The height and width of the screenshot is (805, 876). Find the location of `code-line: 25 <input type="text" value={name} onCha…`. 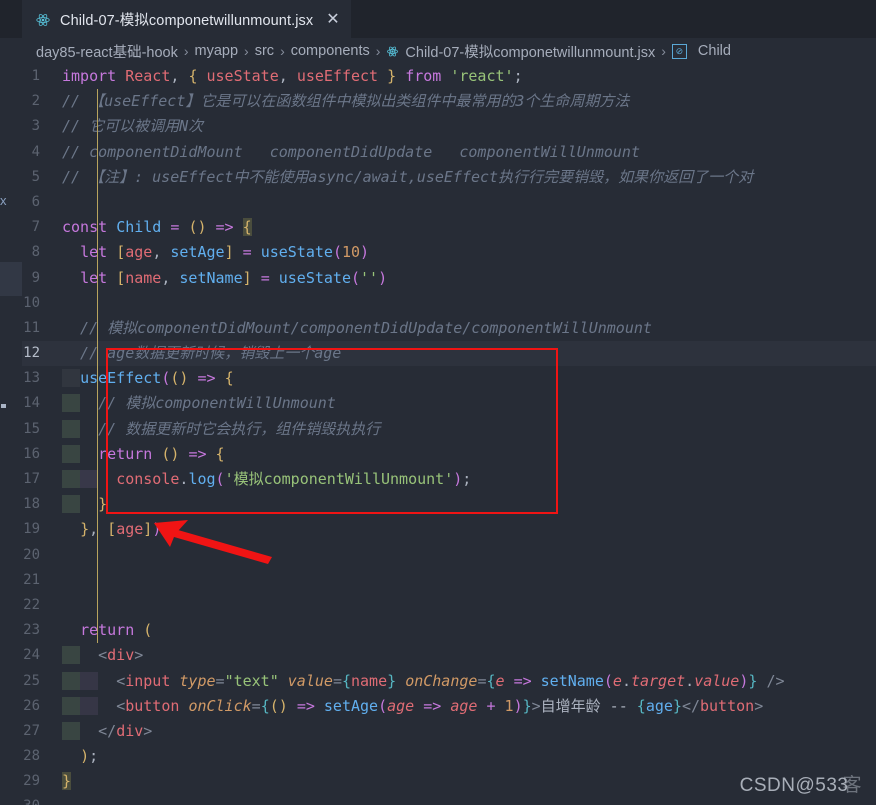

code-line: 25 <input type="text" value={name} onCha… is located at coordinates (438, 681).